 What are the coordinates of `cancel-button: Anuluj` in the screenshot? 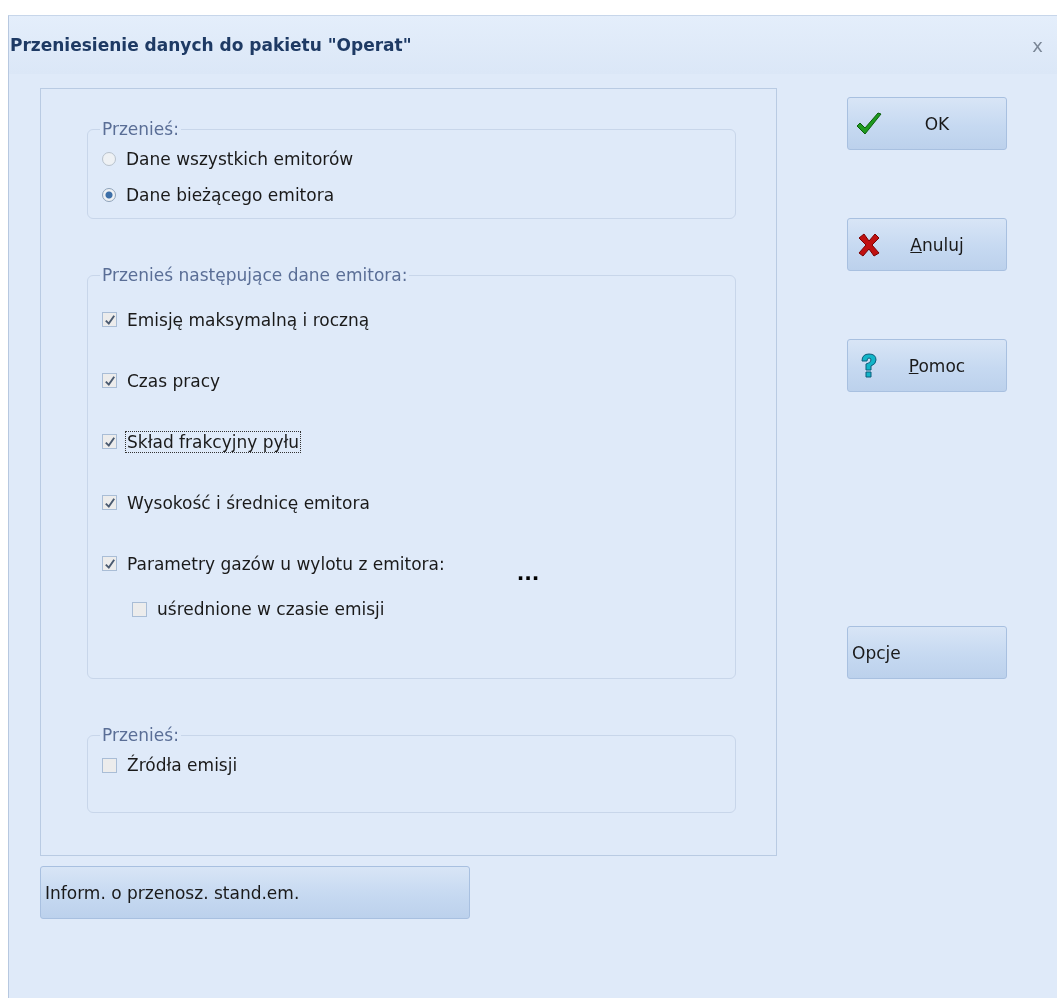 It's located at (927, 244).